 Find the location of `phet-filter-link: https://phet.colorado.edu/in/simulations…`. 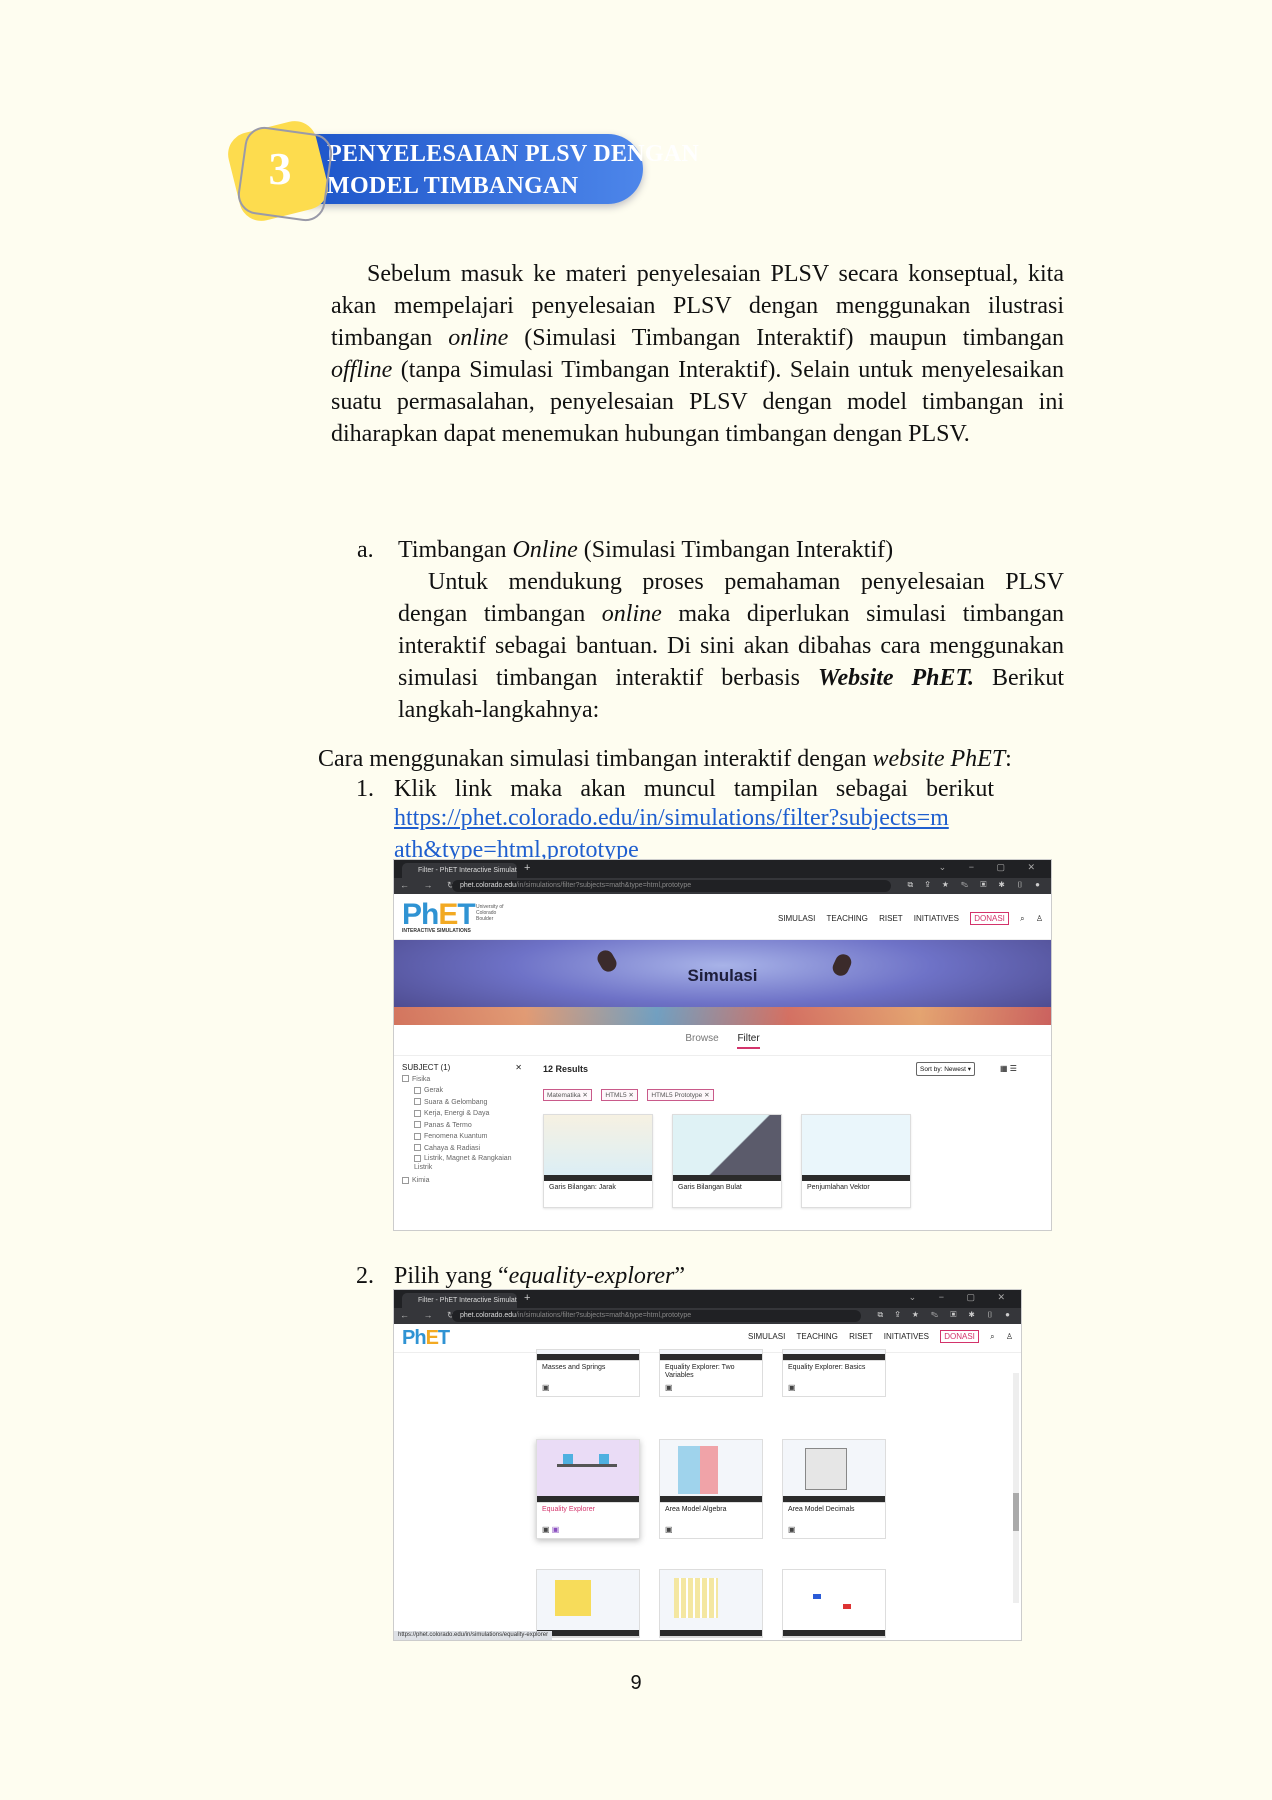

phet-filter-link: https://phet.colorado.edu/in/simulations… is located at coordinates (671, 818).